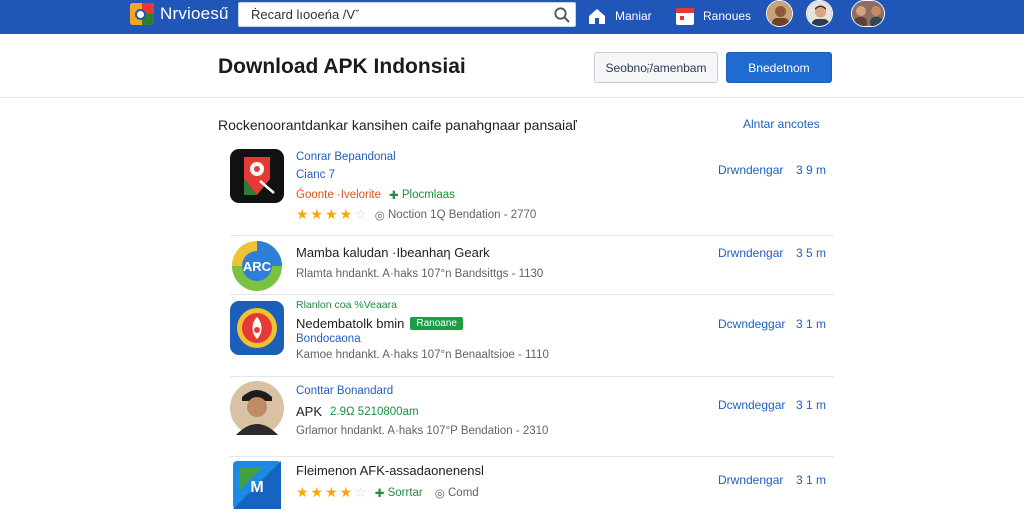  I want to click on nav-home-label: Maniar, so click(633, 16).